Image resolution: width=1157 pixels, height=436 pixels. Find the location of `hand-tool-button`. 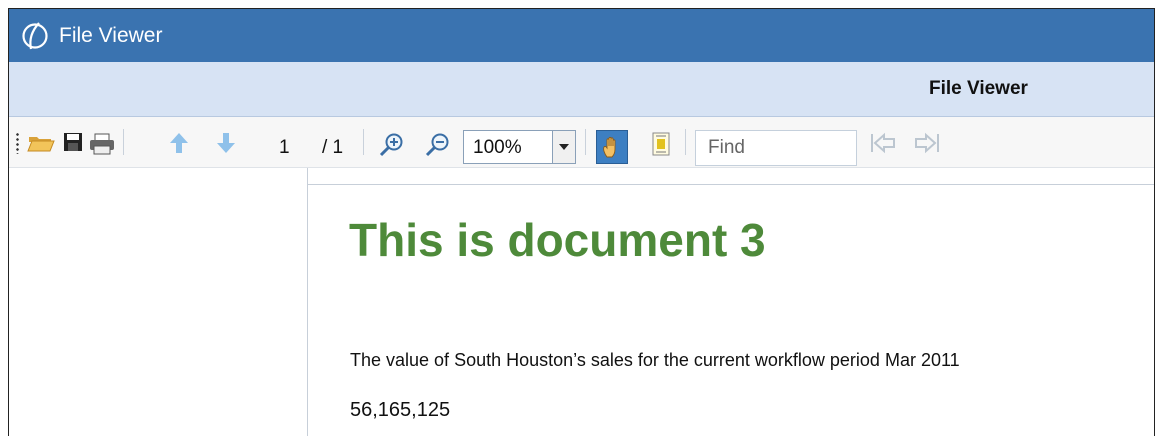

hand-tool-button is located at coordinates (612, 147).